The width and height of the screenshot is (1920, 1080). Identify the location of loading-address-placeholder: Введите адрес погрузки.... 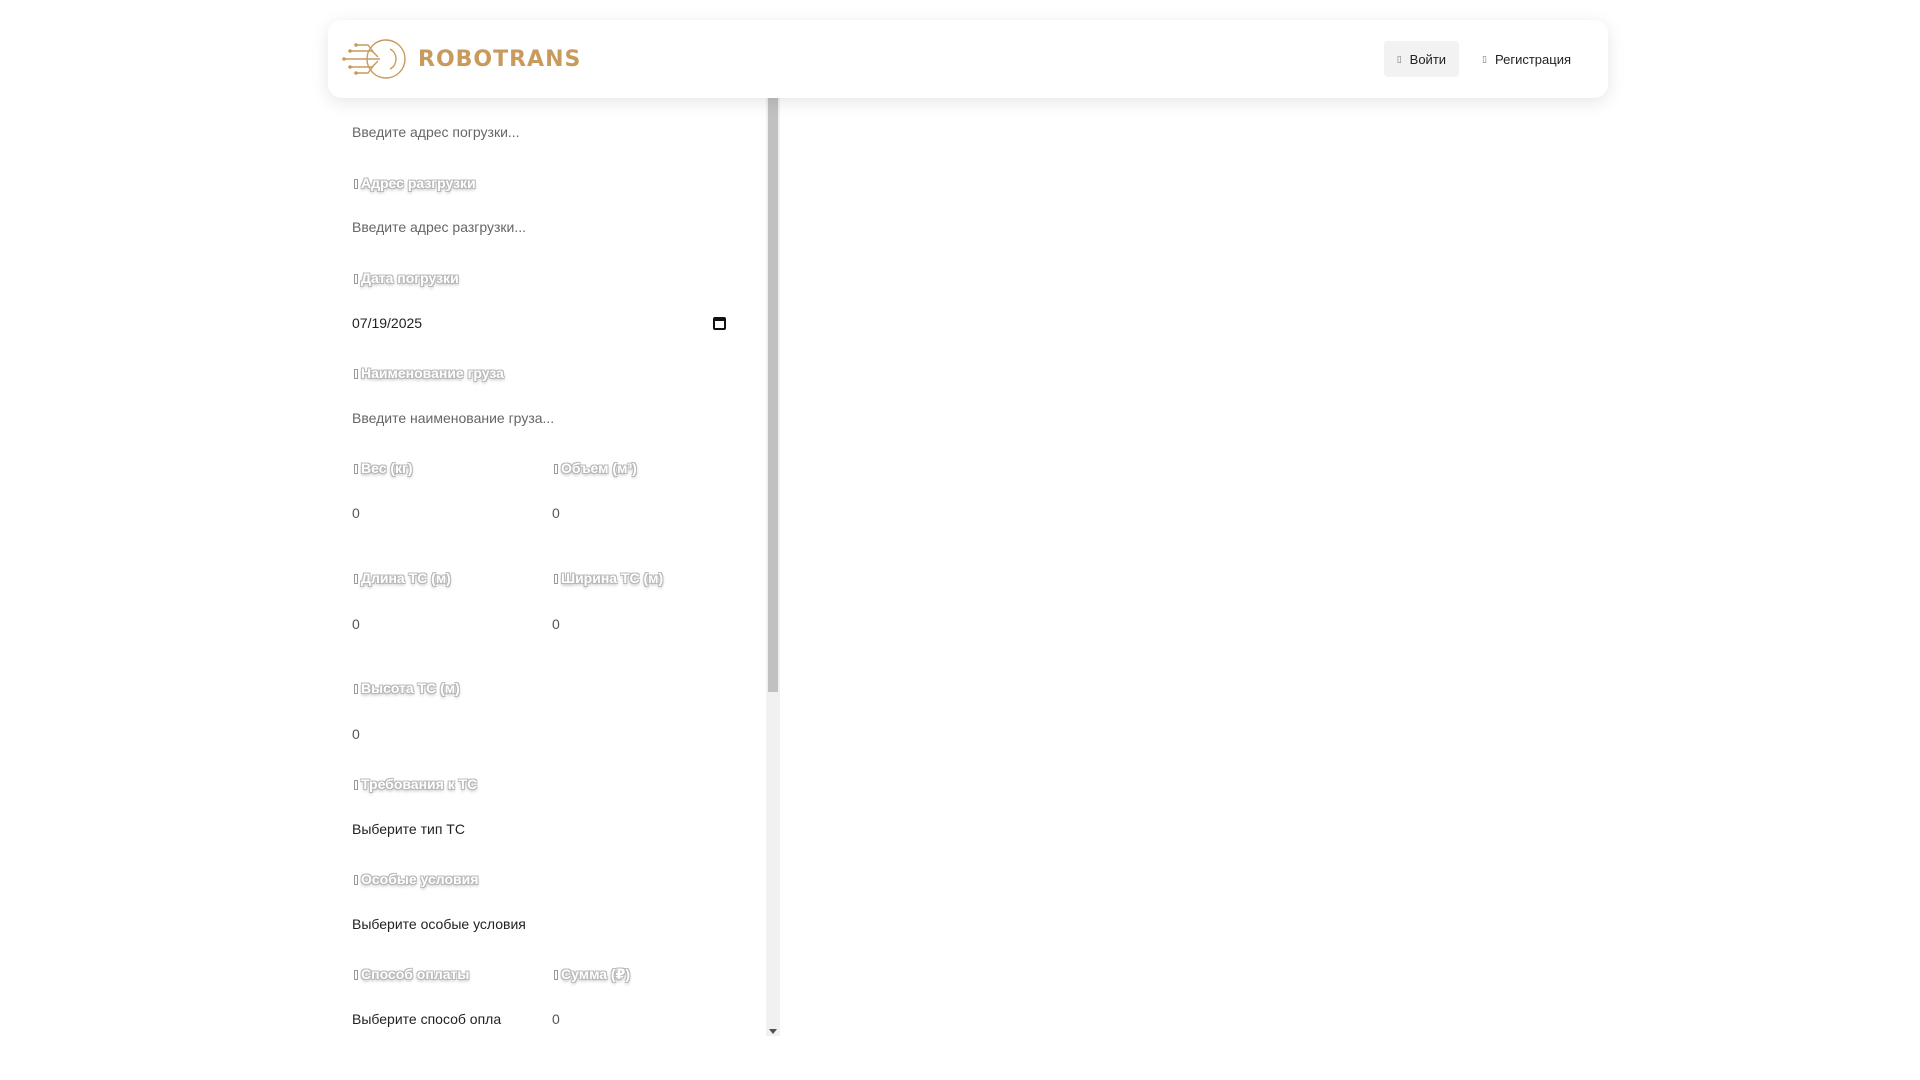
(436, 132).